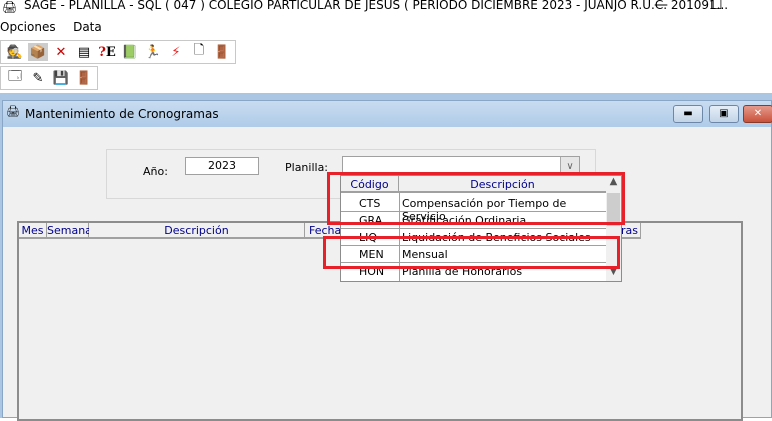 The image size is (772, 421). I want to click on window-title-bar: 🖨 Mantenimiento de Cronogramas ▬ ▣ ✕, so click(387, 114).